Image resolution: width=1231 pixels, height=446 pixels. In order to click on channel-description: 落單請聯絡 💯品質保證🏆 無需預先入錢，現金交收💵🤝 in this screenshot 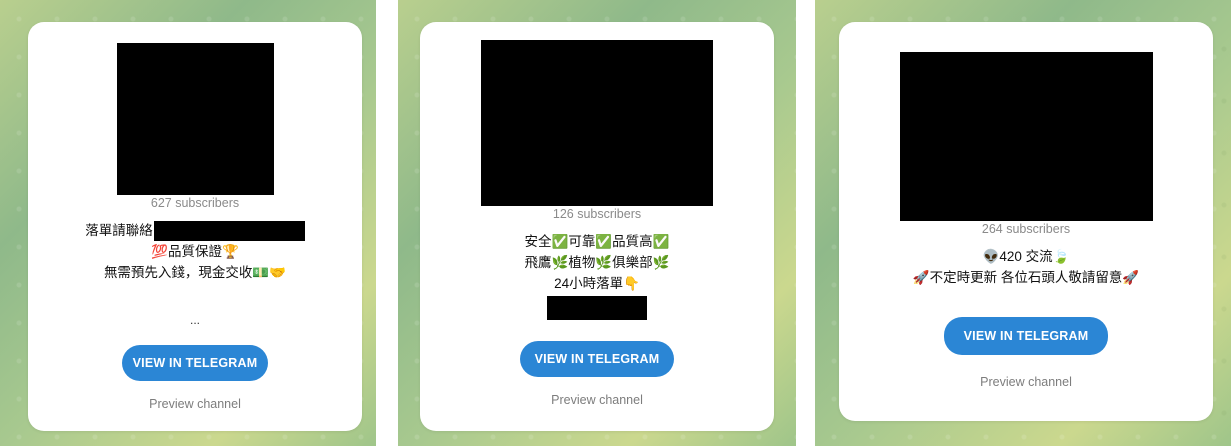, I will do `click(195, 251)`.